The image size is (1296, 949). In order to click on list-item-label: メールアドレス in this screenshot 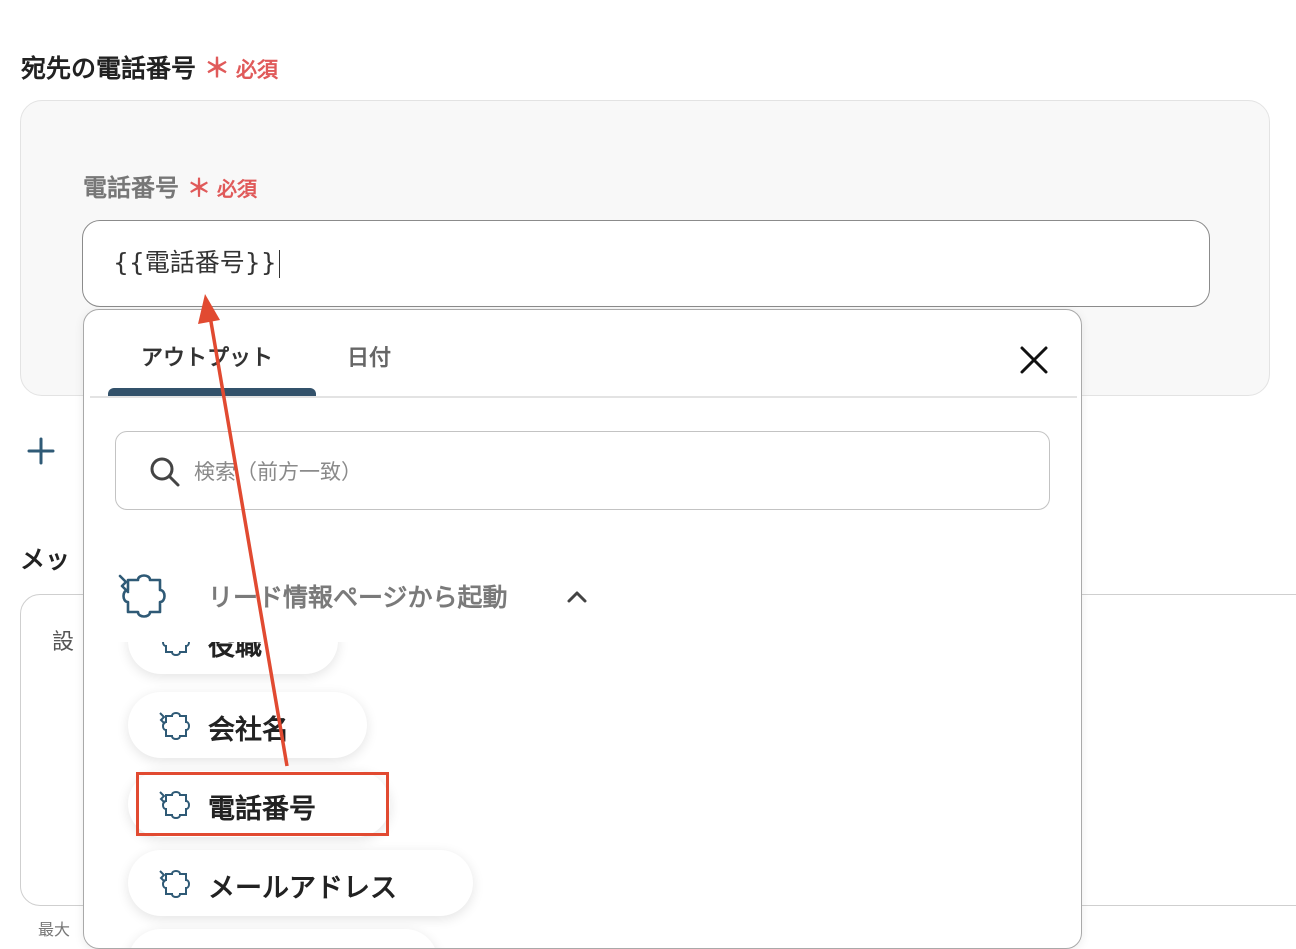, I will do `click(302, 888)`.